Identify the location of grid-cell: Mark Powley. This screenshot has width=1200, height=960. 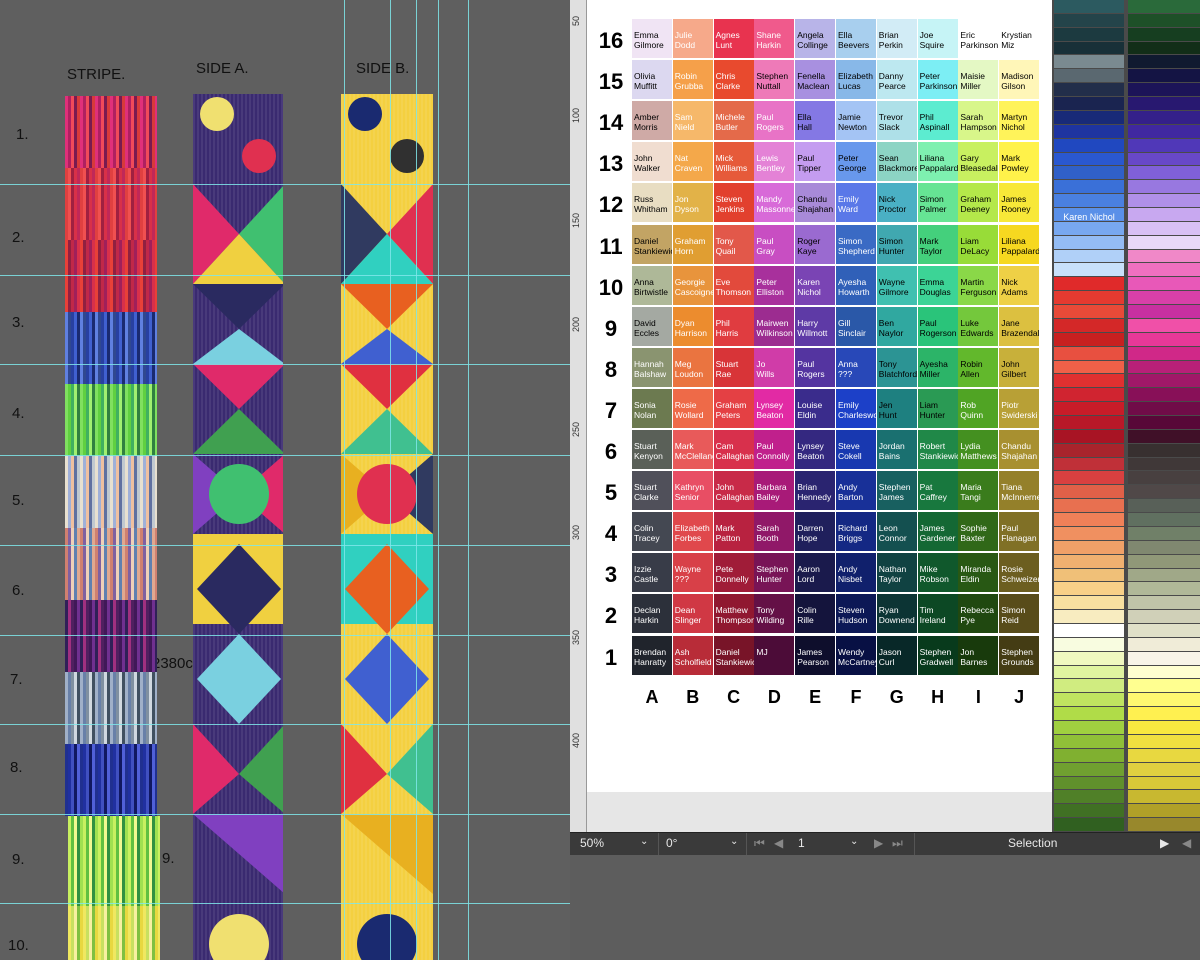
(1019, 162).